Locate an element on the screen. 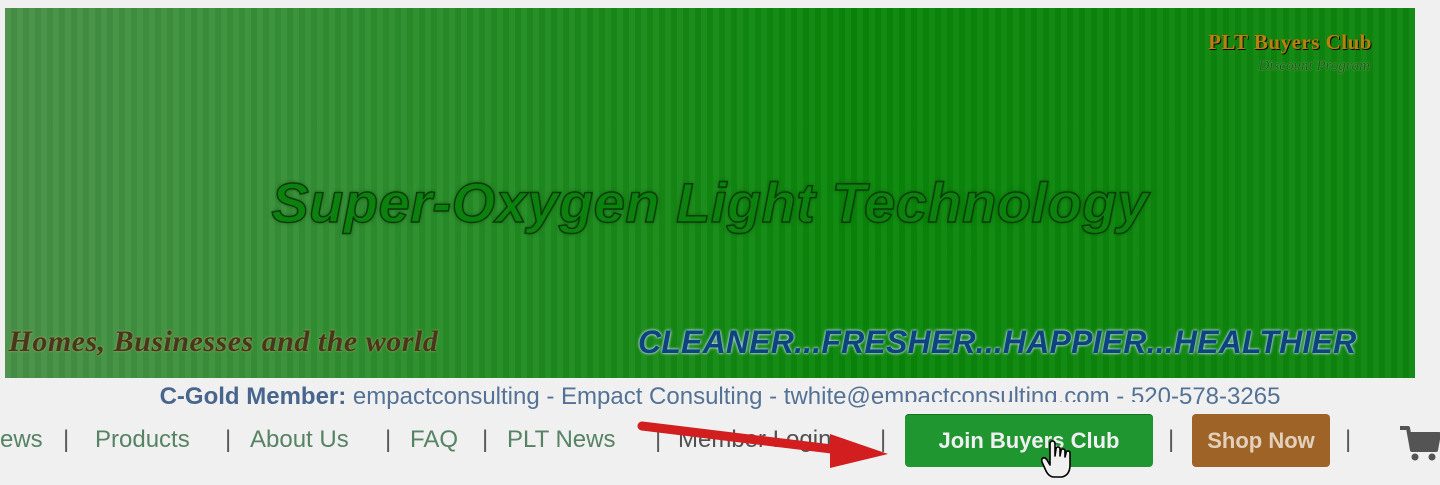 This screenshot has width=1440, height=485. tagline-left: g Homes, Businesses and the world is located at coordinates (222, 341).